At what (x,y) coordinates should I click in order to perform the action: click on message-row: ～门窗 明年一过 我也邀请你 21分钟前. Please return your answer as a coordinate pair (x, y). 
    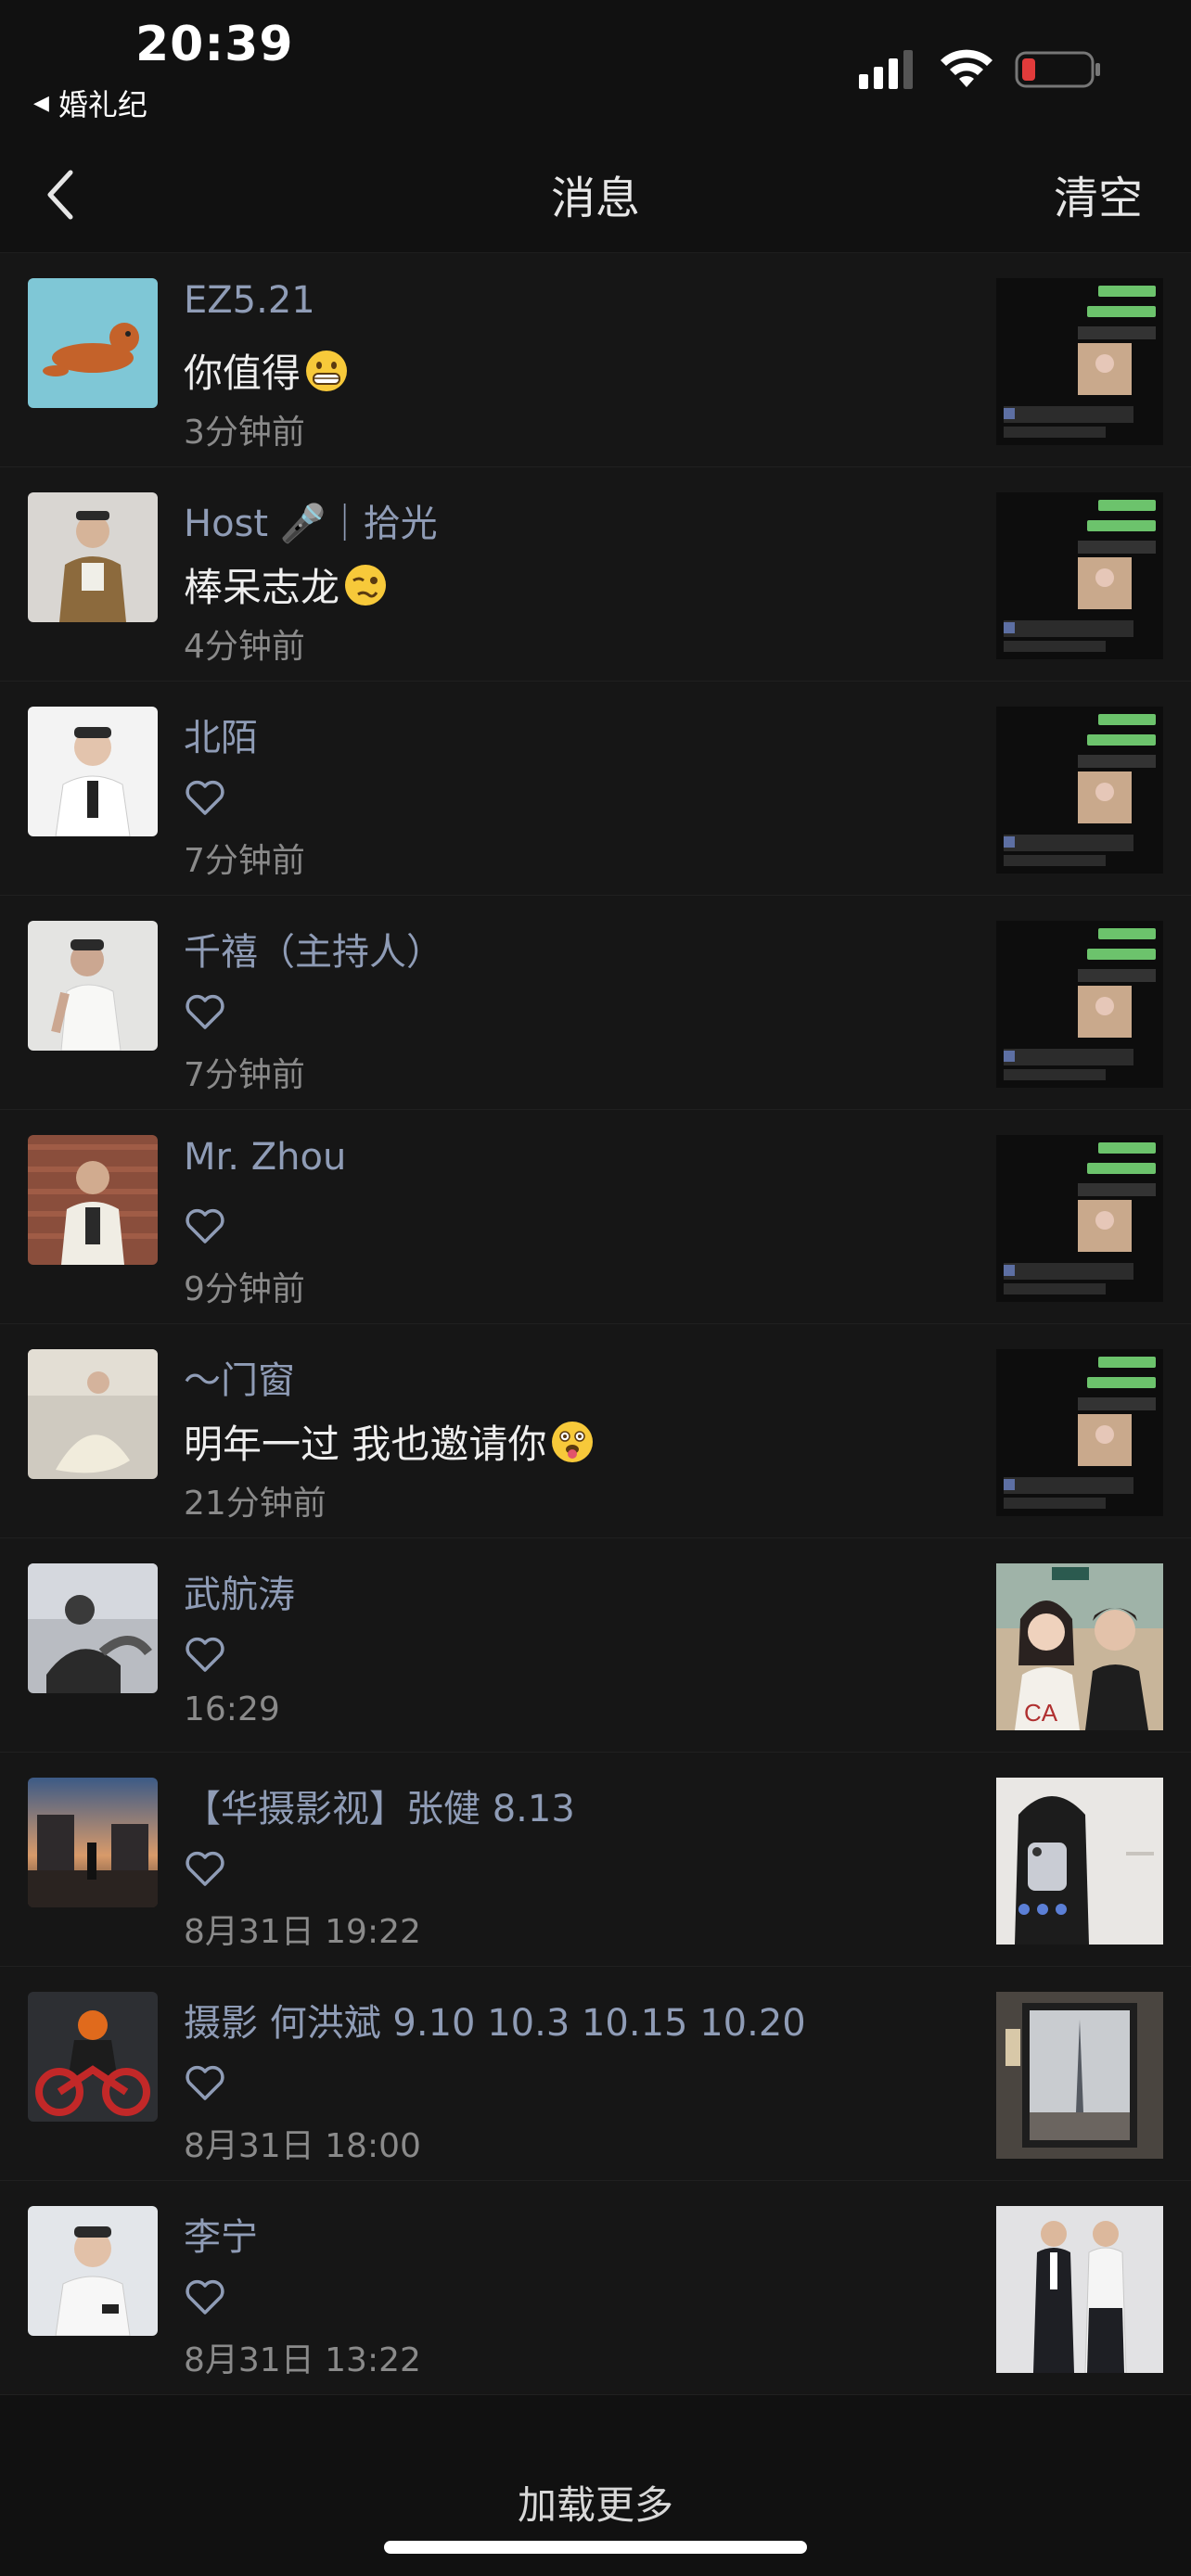
    Looking at the image, I should click on (595, 1431).